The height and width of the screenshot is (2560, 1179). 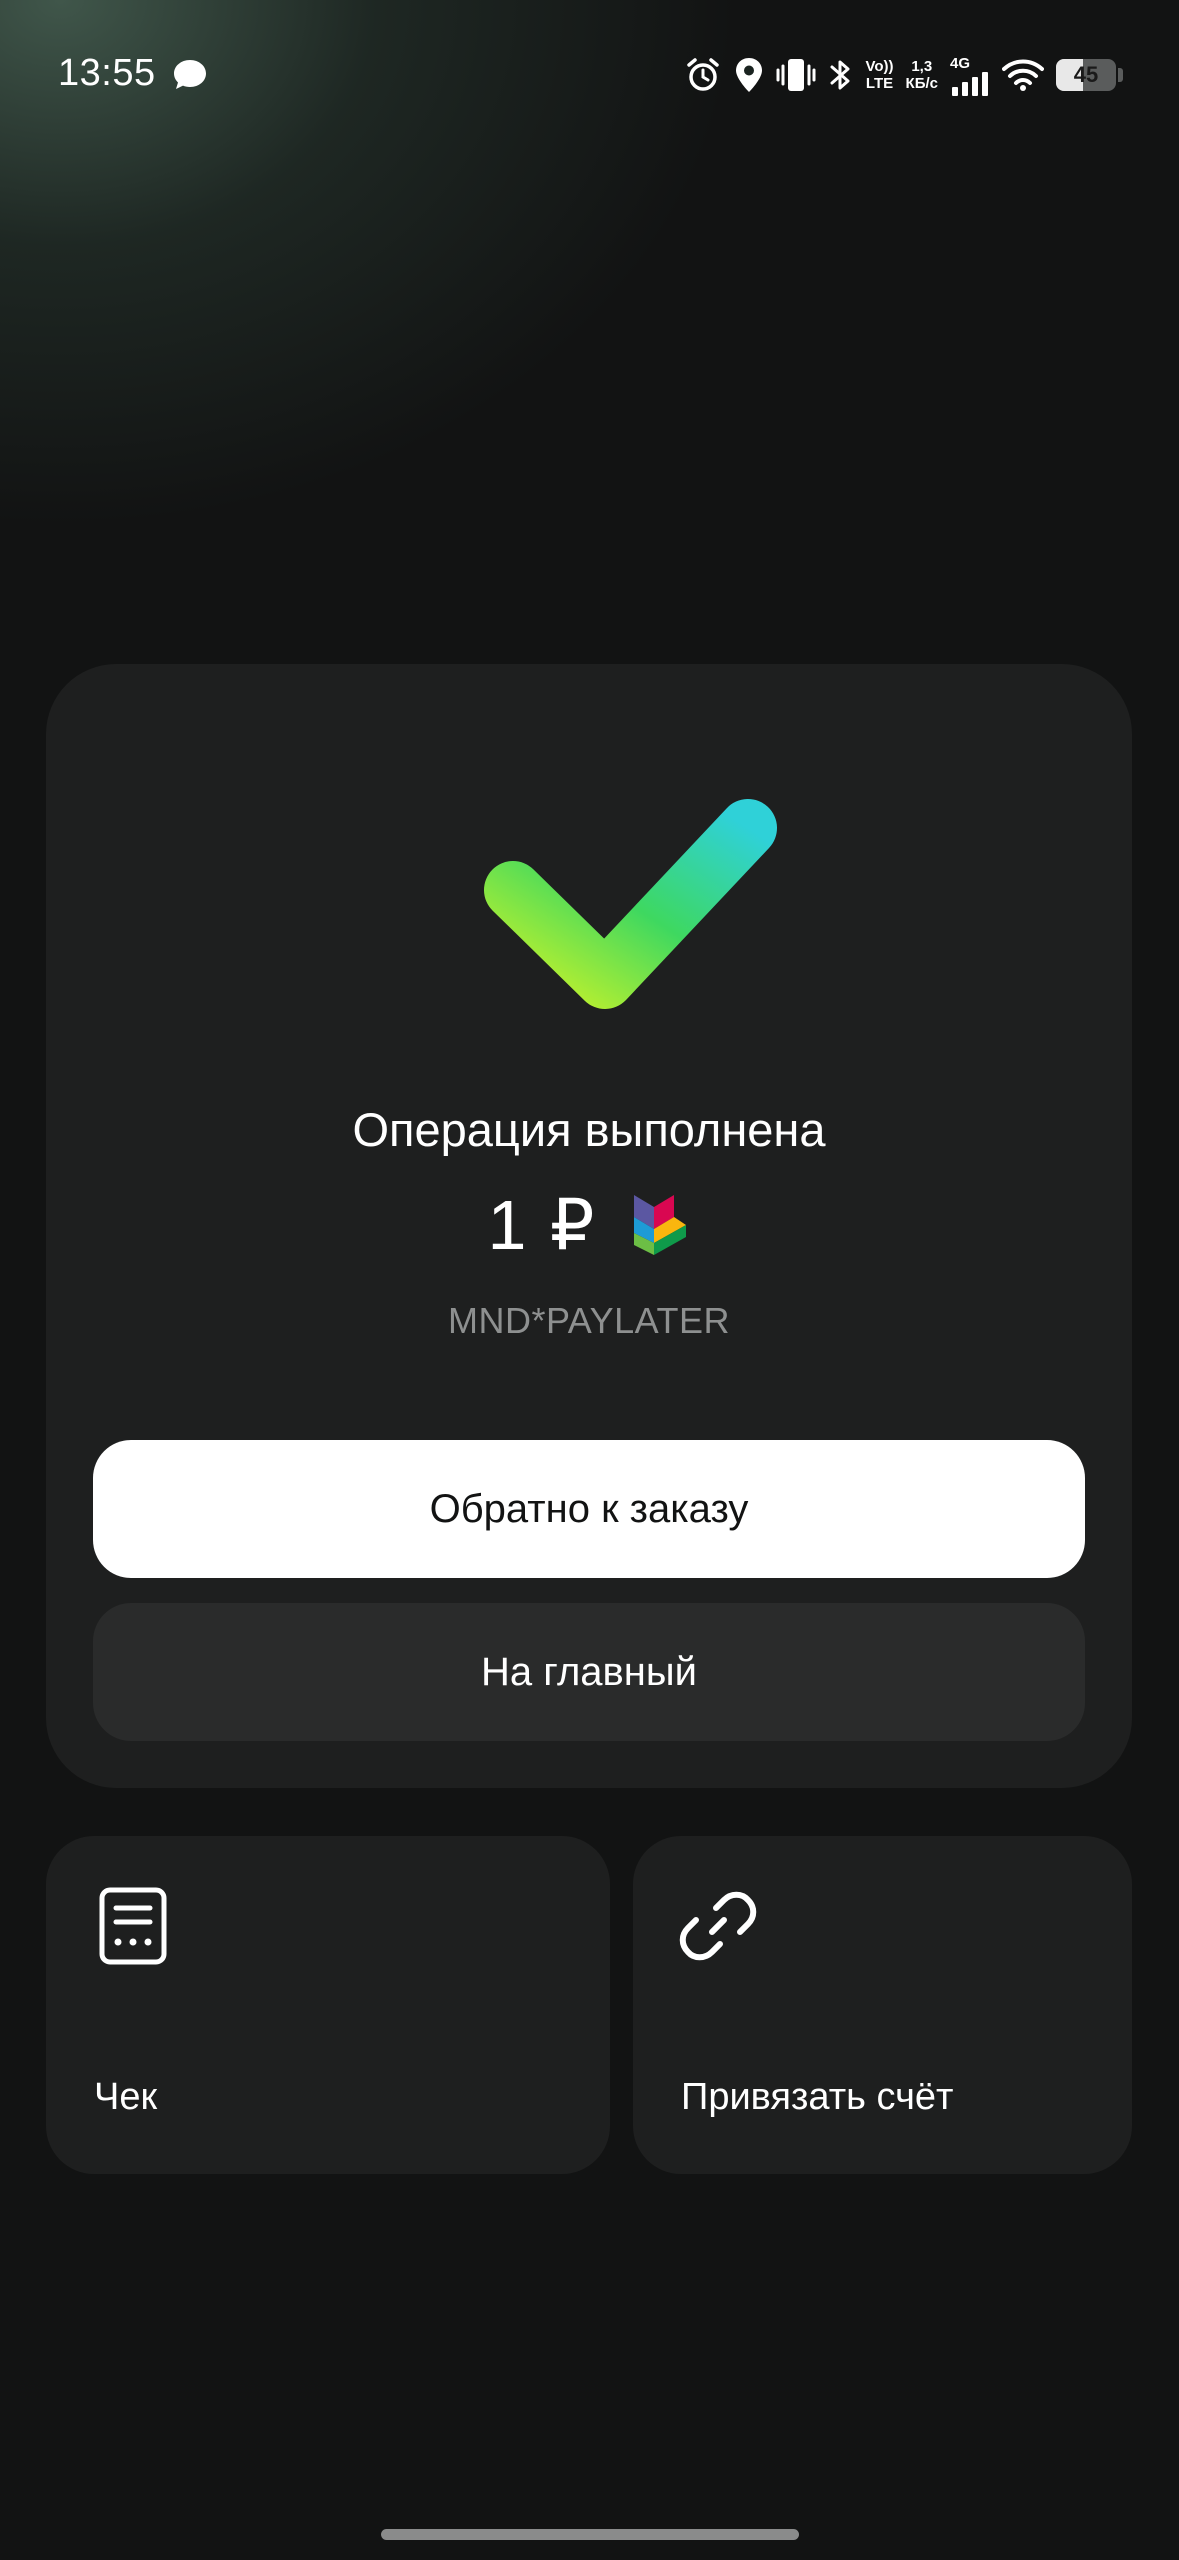 What do you see at coordinates (630, 904) in the screenshot?
I see `checkmark-icon` at bounding box center [630, 904].